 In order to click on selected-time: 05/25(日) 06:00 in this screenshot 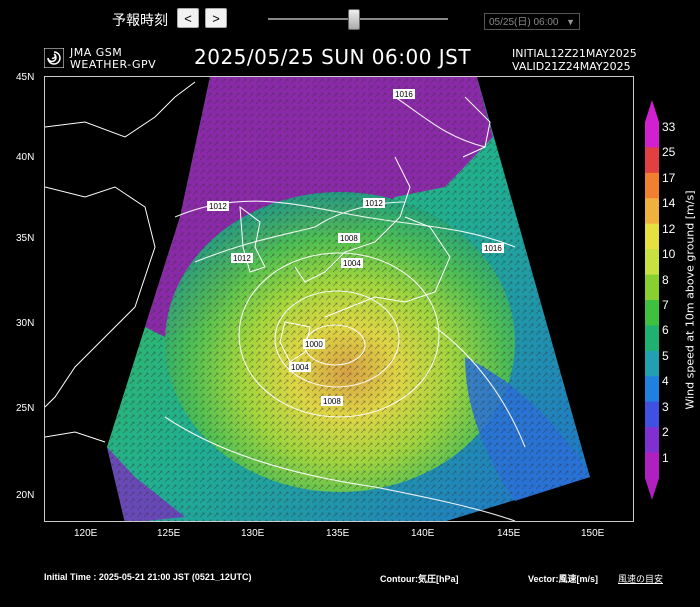, I will do `click(524, 22)`.